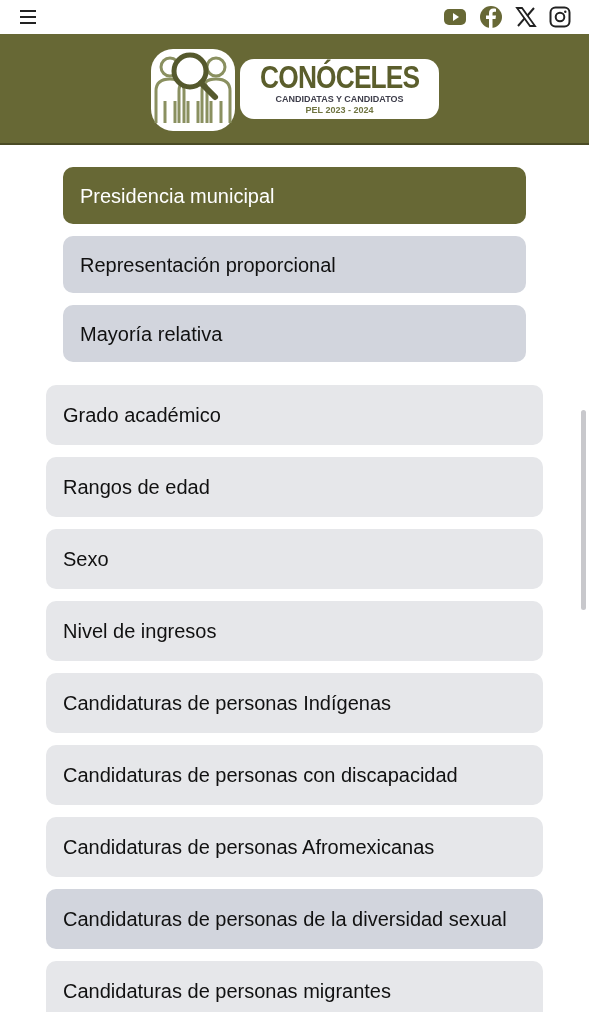 The width and height of the screenshot is (589, 1012). Describe the element at coordinates (294, 703) in the screenshot. I see `category-option: Candidaturas de personas Indígenas` at that location.